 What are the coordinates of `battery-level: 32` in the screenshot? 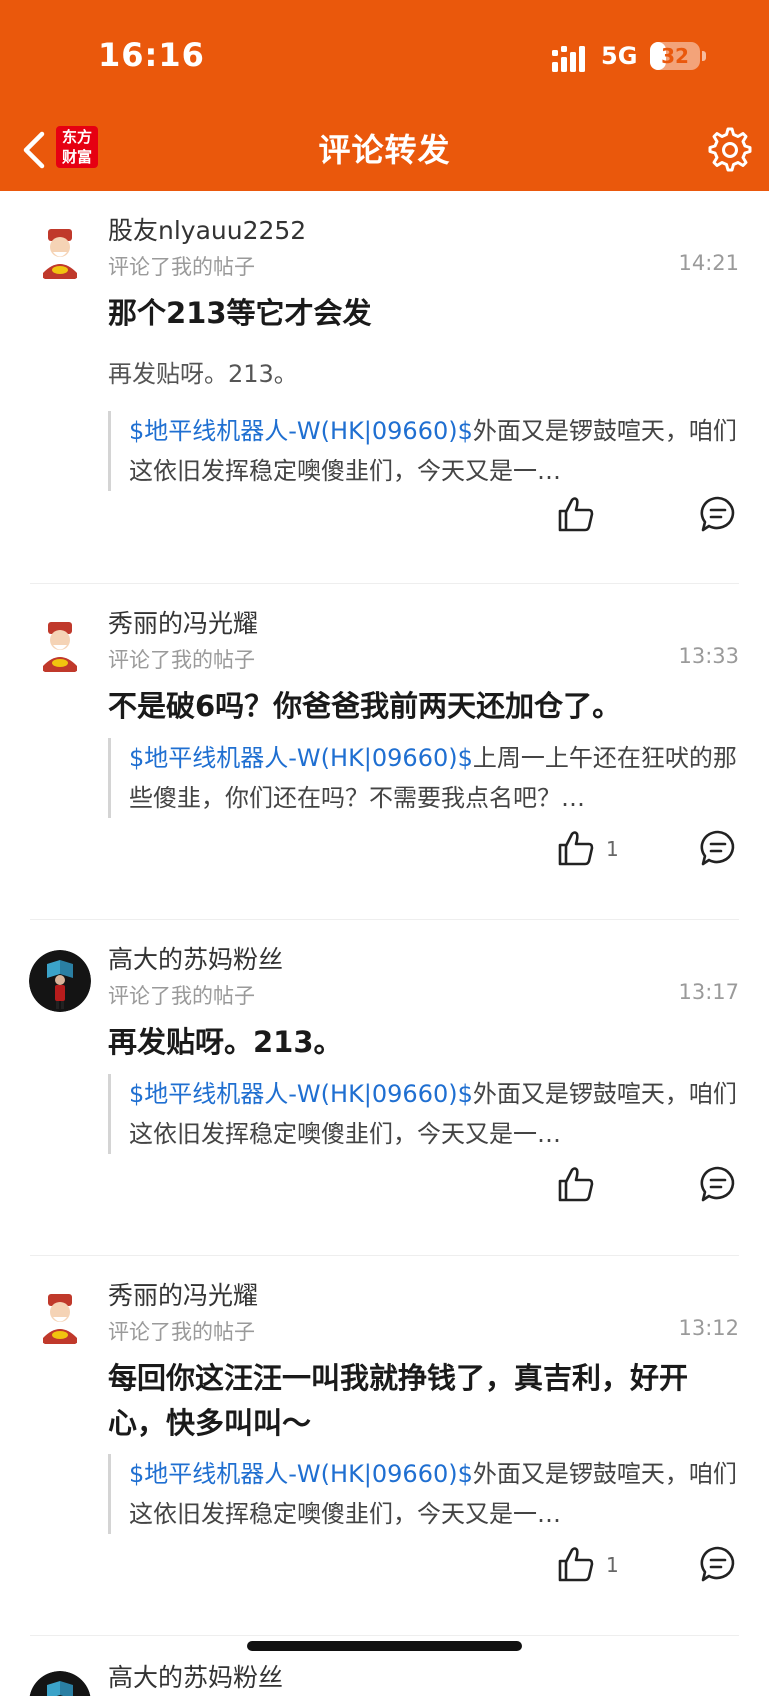 It's located at (675, 56).